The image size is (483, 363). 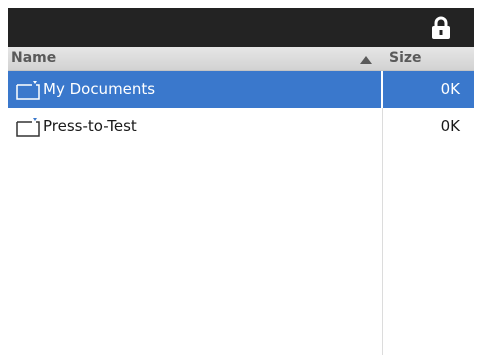 What do you see at coordinates (366, 60) in the screenshot?
I see `sort-ascending-icon` at bounding box center [366, 60].